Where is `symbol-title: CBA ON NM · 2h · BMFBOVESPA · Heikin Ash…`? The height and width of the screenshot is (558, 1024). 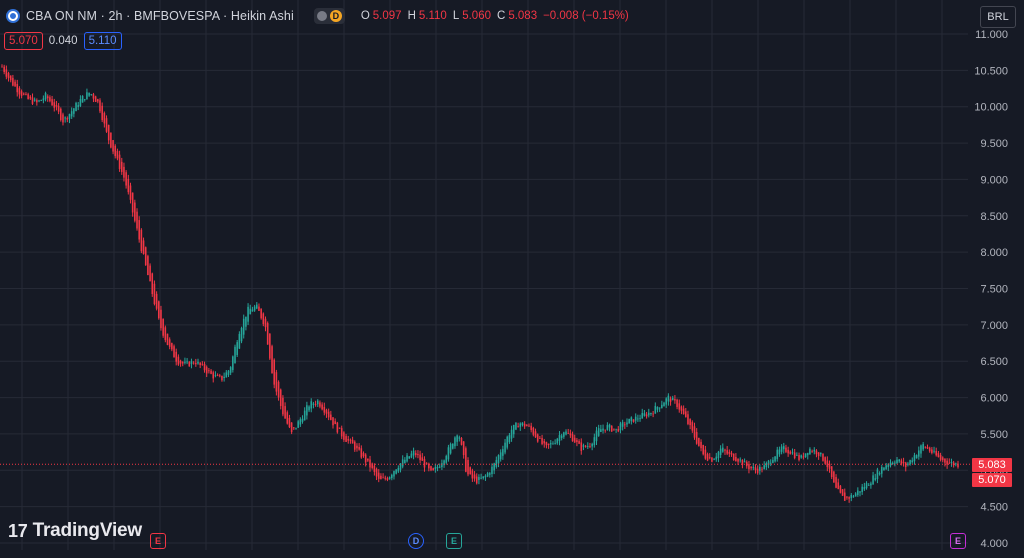 symbol-title: CBA ON NM · 2h · BMFBOVESPA · Heikin Ash… is located at coordinates (160, 16).